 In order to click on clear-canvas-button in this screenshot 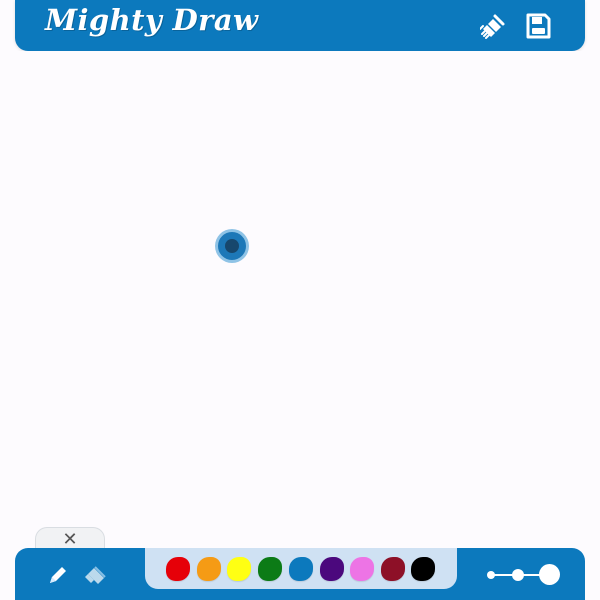, I will do `click(494, 26)`.